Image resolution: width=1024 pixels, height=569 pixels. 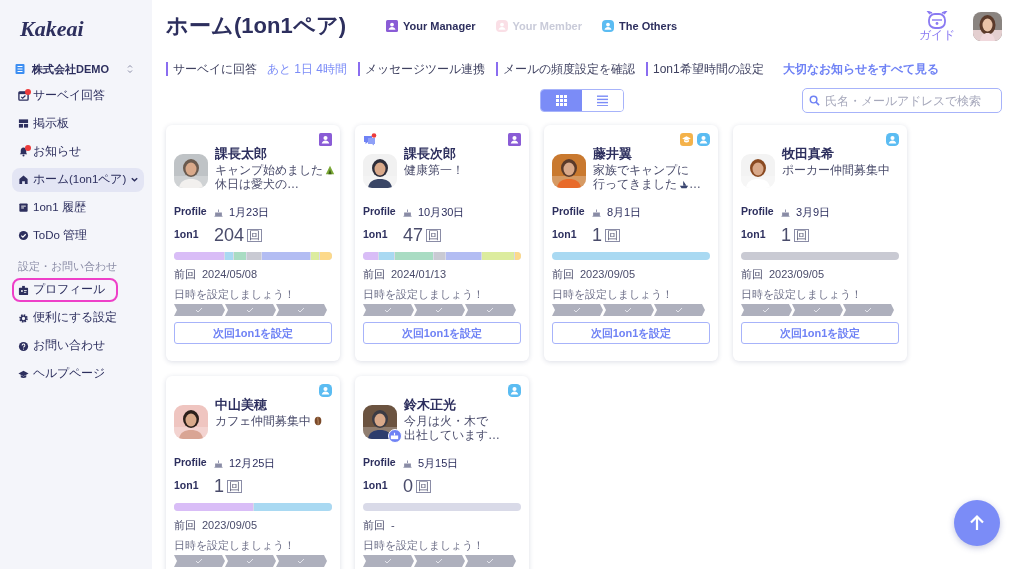 What do you see at coordinates (902, 100) in the screenshot?
I see `search-field: 氏名・メールアドレスで検索` at bounding box center [902, 100].